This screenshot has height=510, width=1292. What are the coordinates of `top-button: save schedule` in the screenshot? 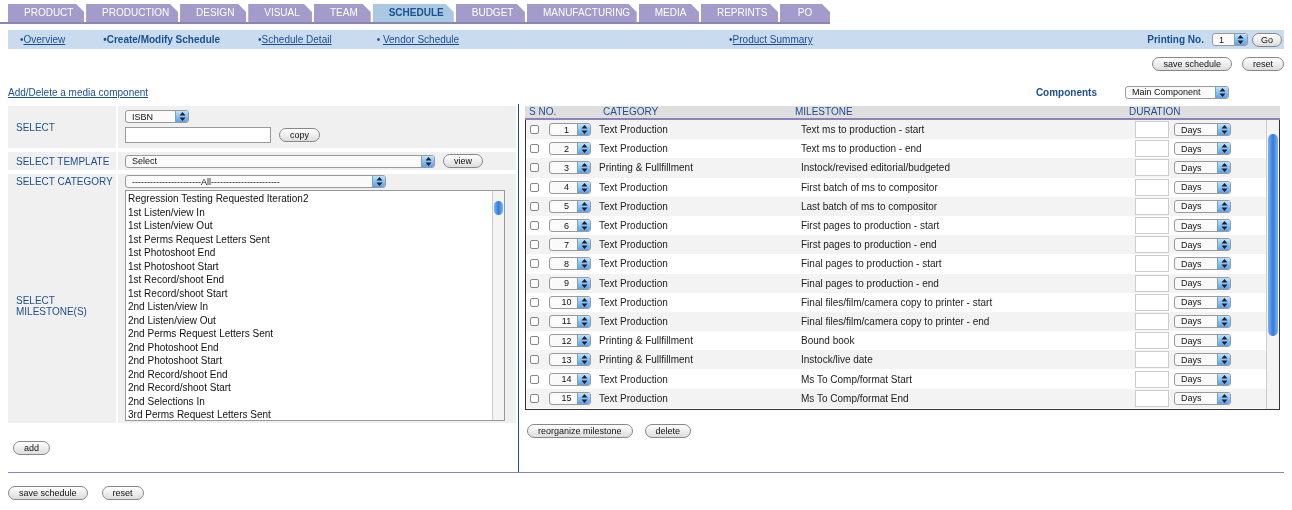 It's located at (1192, 64).